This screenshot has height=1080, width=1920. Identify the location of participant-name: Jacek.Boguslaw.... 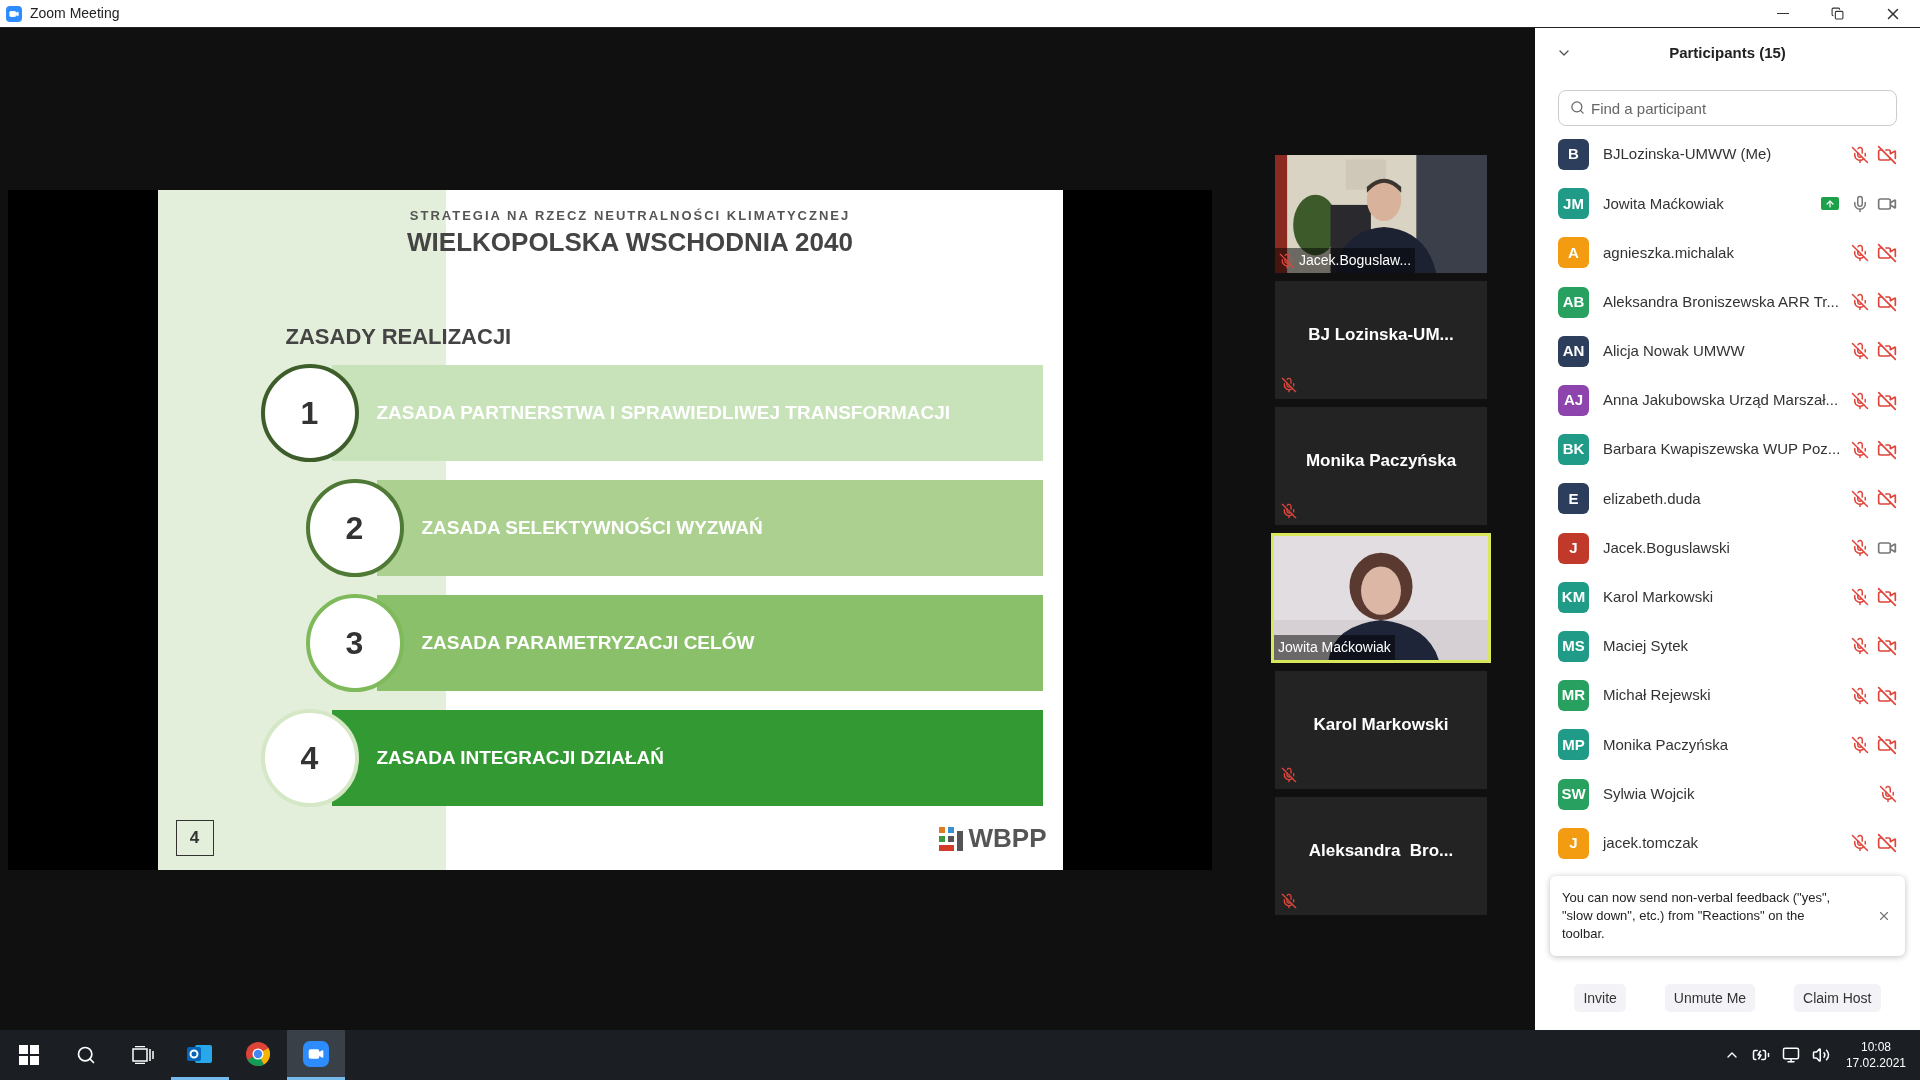
(1355, 260).